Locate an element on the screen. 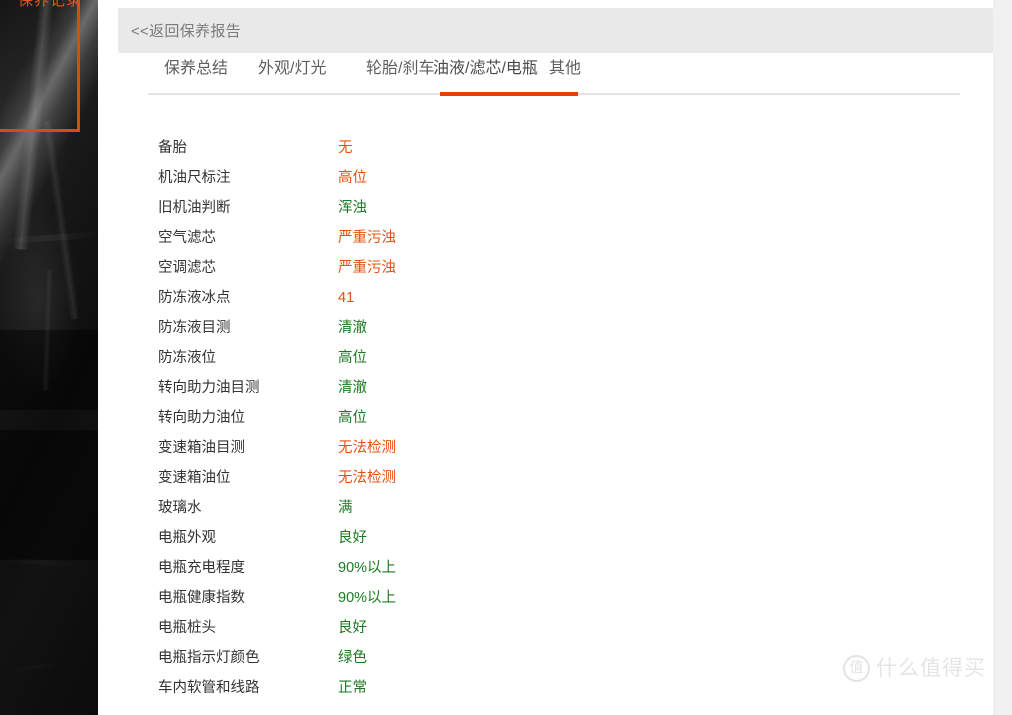  inspection-row: 旧机油判断 浑浊 is located at coordinates (457, 208).